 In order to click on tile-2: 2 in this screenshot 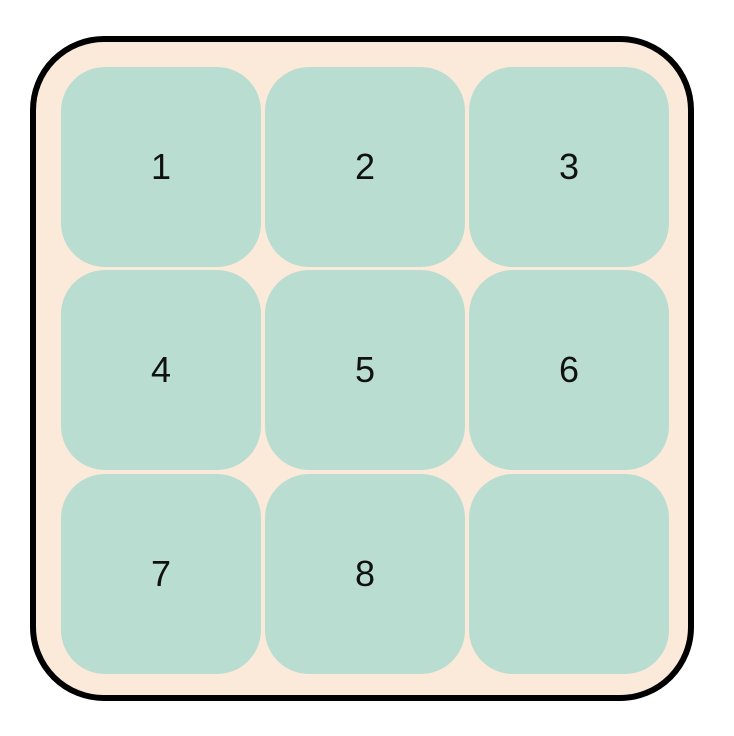, I will do `click(365, 167)`.